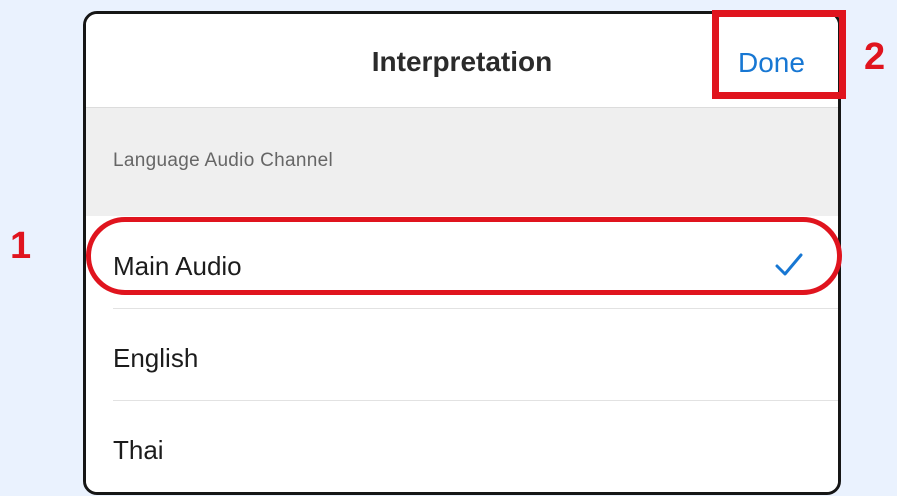 Image resolution: width=897 pixels, height=496 pixels. What do you see at coordinates (464, 256) in the screenshot?
I see `annotation-main-audio-highlight` at bounding box center [464, 256].